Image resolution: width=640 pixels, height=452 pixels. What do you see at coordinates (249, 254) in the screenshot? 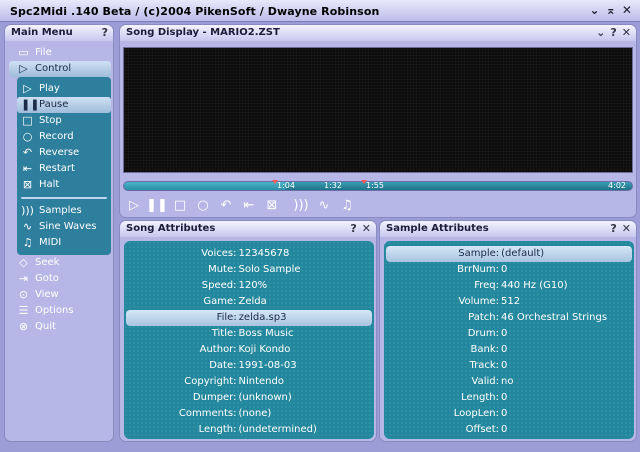
I see `attribute-row: Voices: 12345678` at bounding box center [249, 254].